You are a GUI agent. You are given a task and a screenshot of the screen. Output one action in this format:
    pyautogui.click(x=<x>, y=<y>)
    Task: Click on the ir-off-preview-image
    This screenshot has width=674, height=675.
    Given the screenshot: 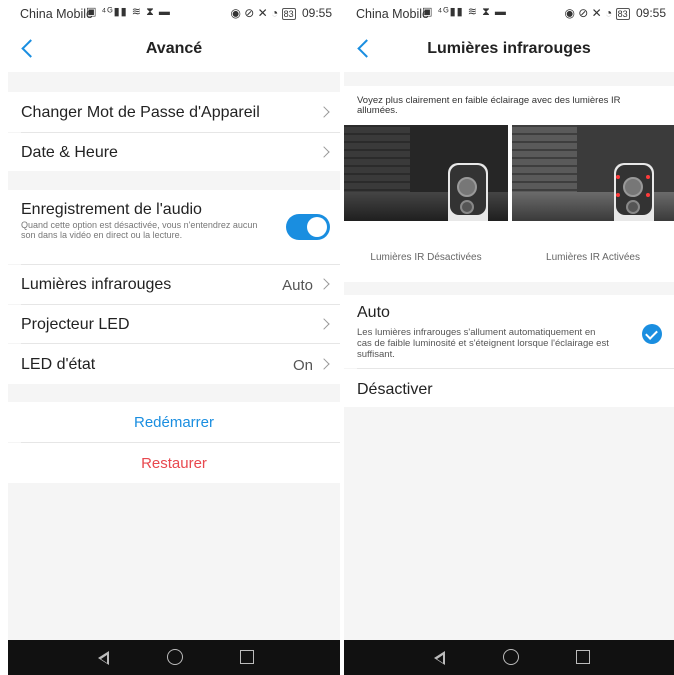 What is the action you would take?
    pyautogui.click(x=426, y=173)
    